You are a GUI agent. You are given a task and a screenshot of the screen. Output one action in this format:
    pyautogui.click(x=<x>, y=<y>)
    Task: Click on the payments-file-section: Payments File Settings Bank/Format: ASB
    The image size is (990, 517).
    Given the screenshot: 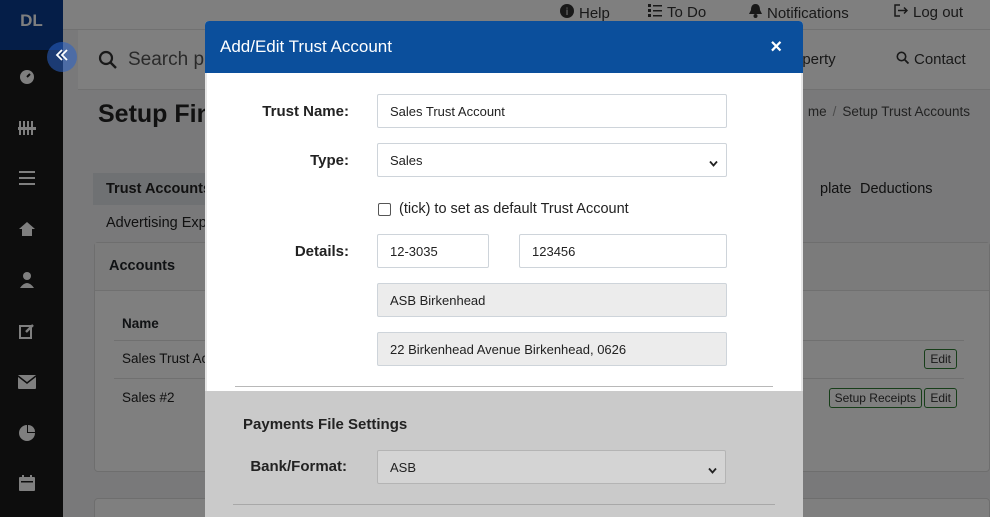 What is the action you would take?
    pyautogui.click(x=504, y=454)
    